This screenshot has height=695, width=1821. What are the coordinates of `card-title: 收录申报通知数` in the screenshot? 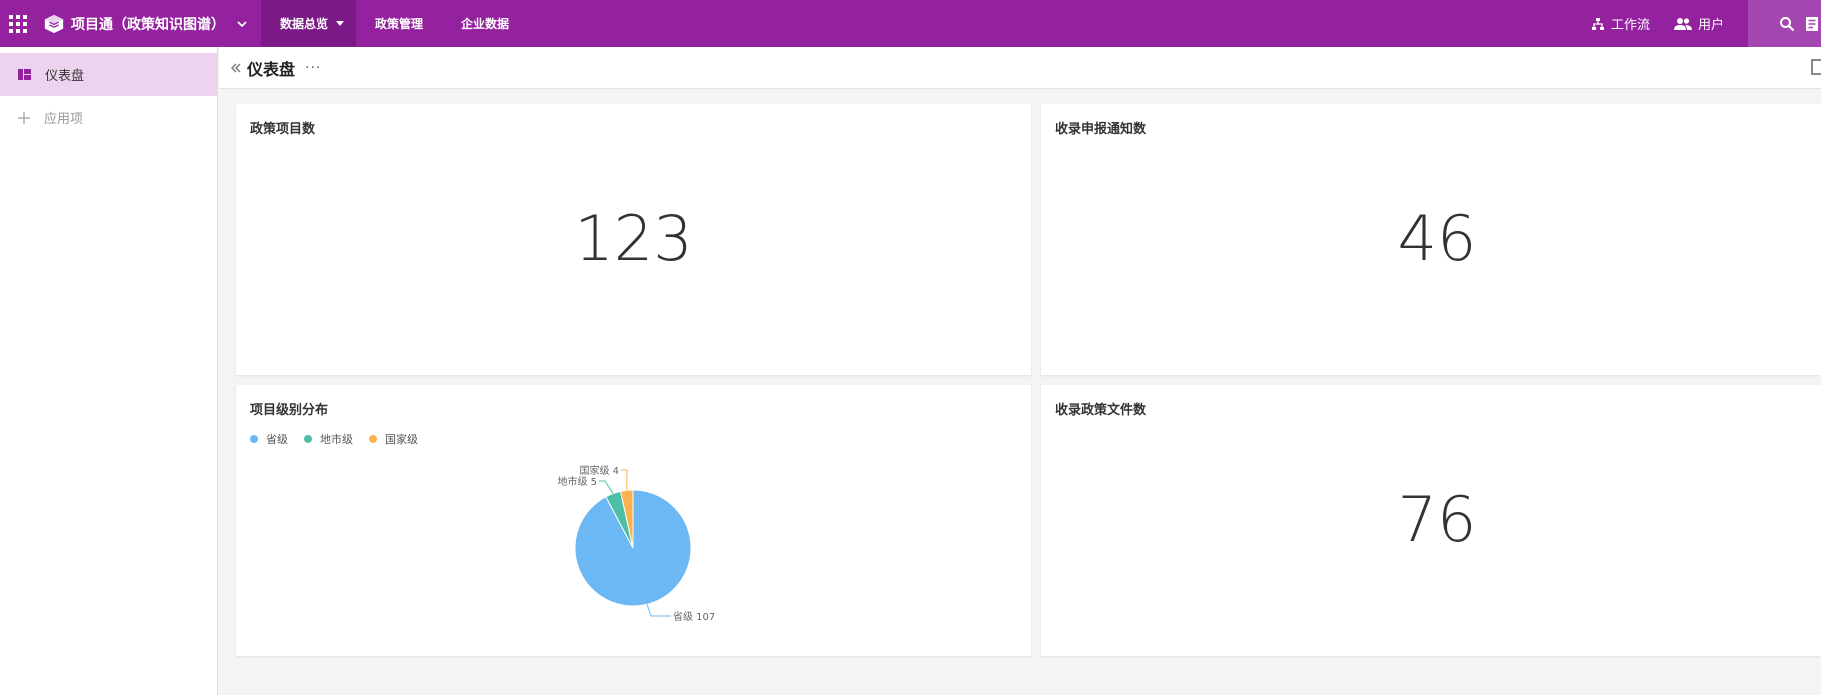 It's located at (1101, 129).